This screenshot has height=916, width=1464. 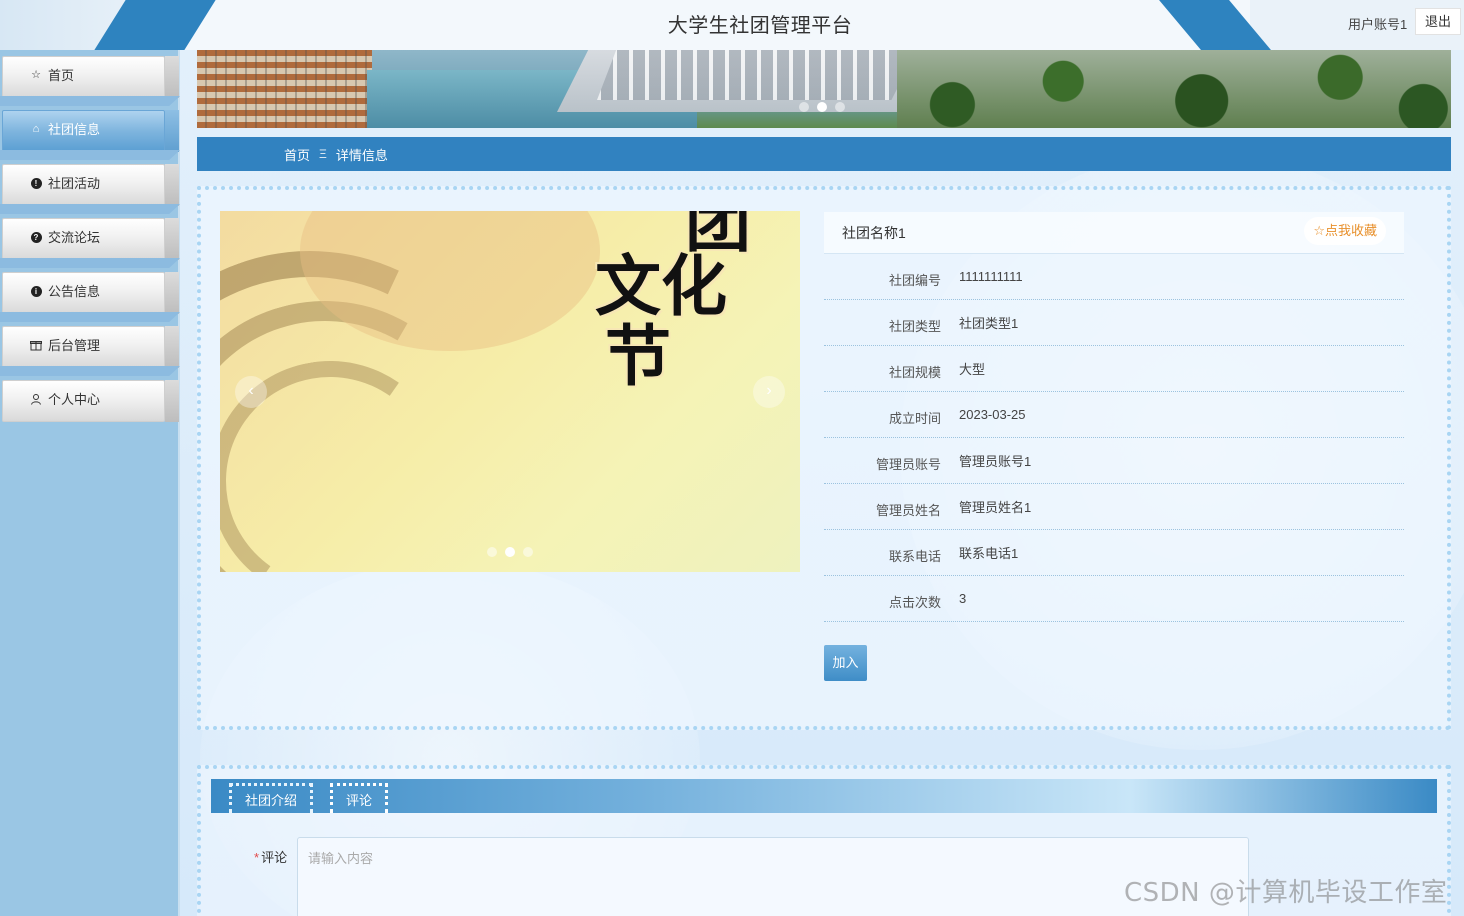 What do you see at coordinates (769, 392) in the screenshot?
I see `carousel-next-button: ›` at bounding box center [769, 392].